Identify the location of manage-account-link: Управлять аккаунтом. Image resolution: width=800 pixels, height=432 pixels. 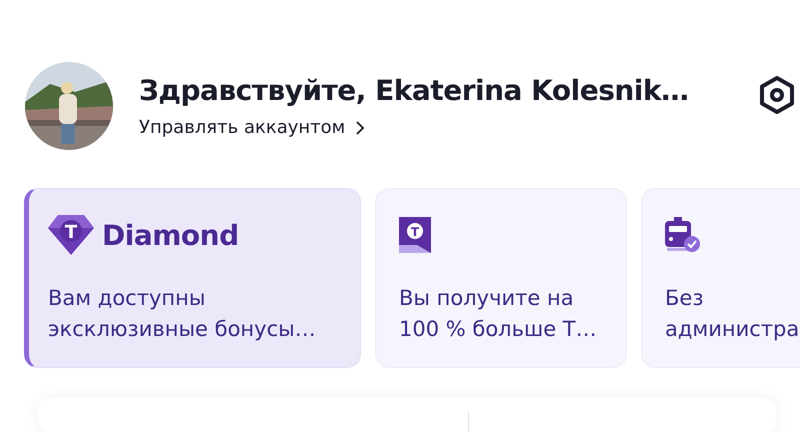
(429, 127).